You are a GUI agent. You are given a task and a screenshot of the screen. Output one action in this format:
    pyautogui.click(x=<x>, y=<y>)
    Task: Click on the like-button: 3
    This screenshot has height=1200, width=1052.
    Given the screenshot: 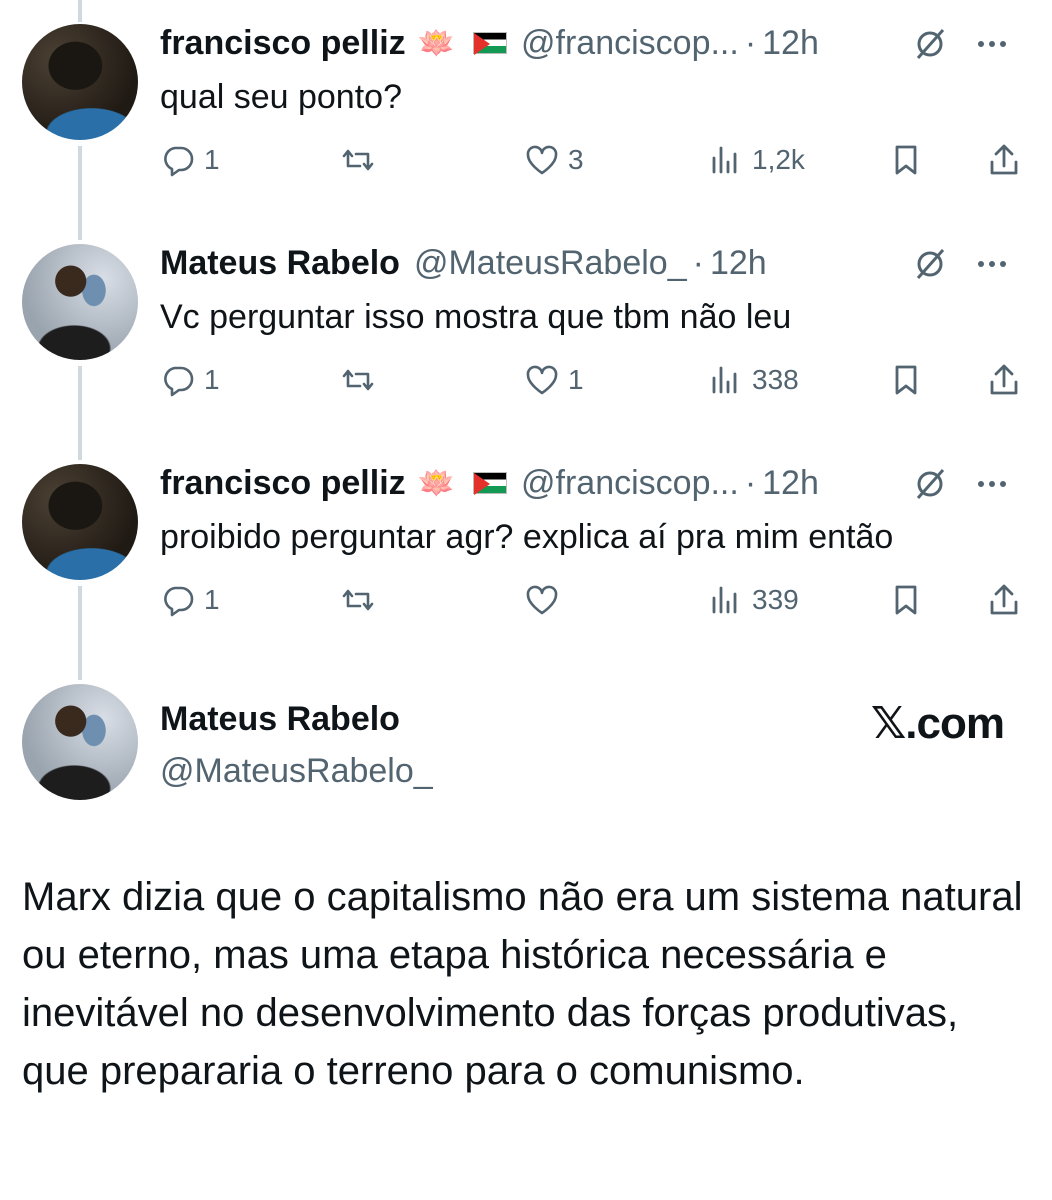 What is the action you would take?
    pyautogui.click(x=554, y=160)
    